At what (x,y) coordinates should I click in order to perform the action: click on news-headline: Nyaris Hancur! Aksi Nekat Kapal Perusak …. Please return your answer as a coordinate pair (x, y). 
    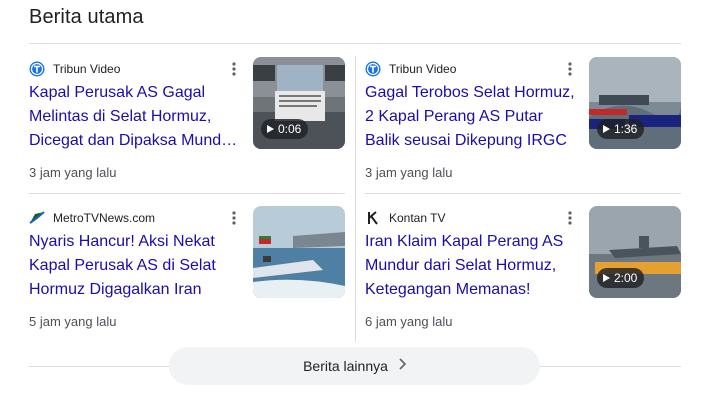
    Looking at the image, I should click on (135, 266).